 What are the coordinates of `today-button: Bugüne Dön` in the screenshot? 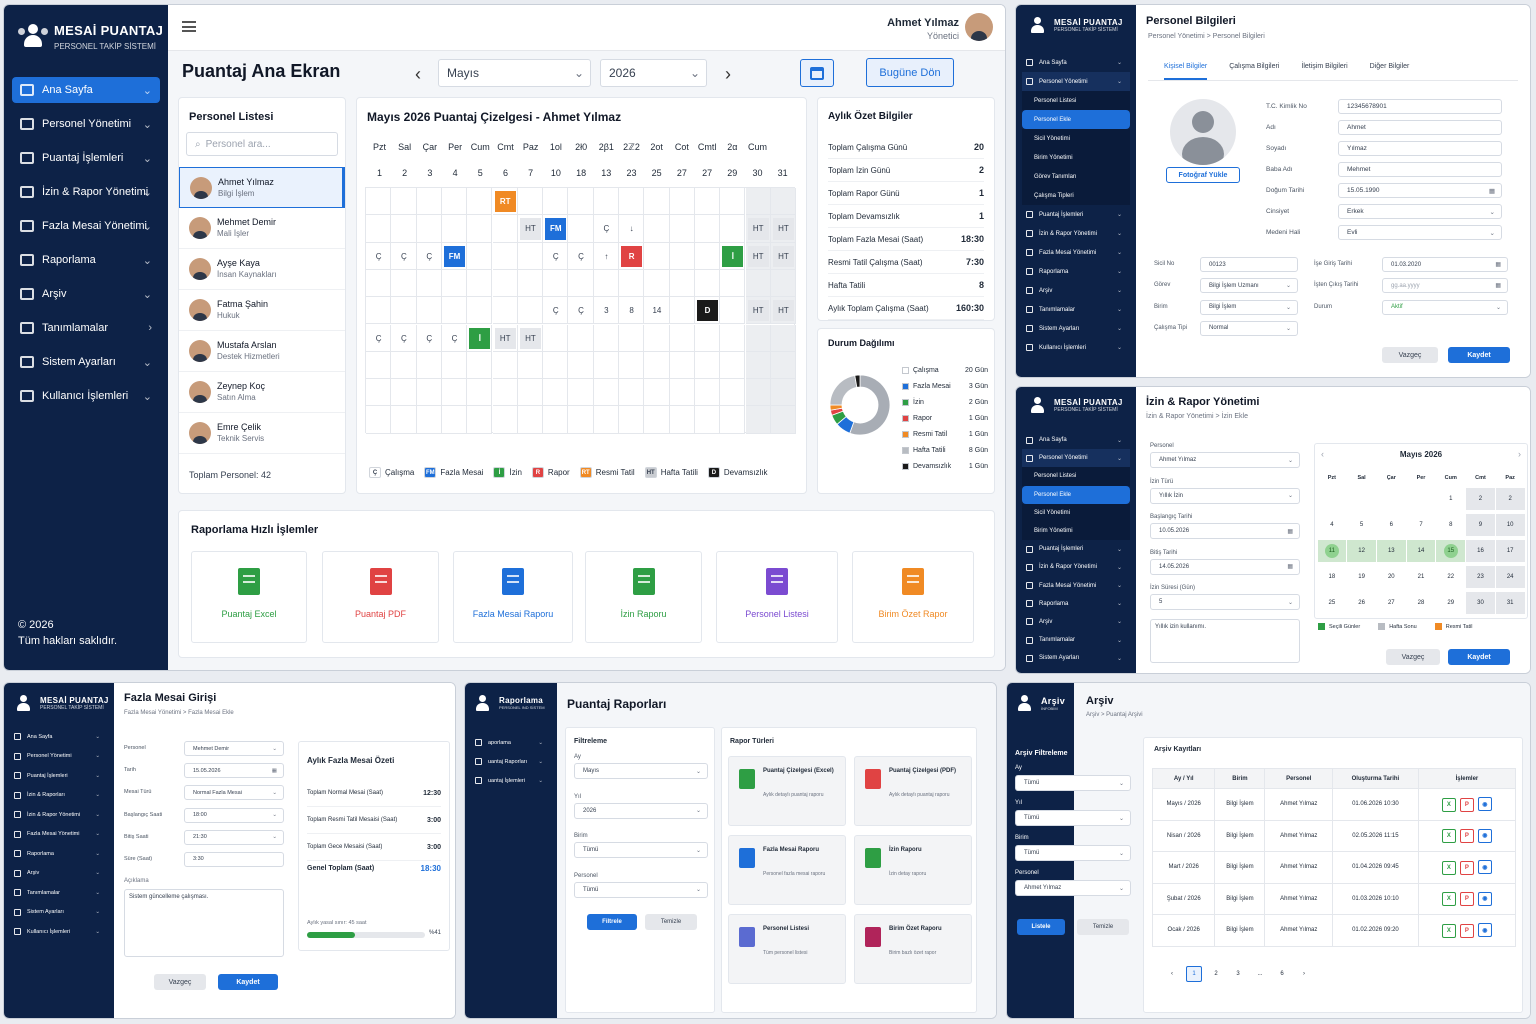 It's located at (910, 72).